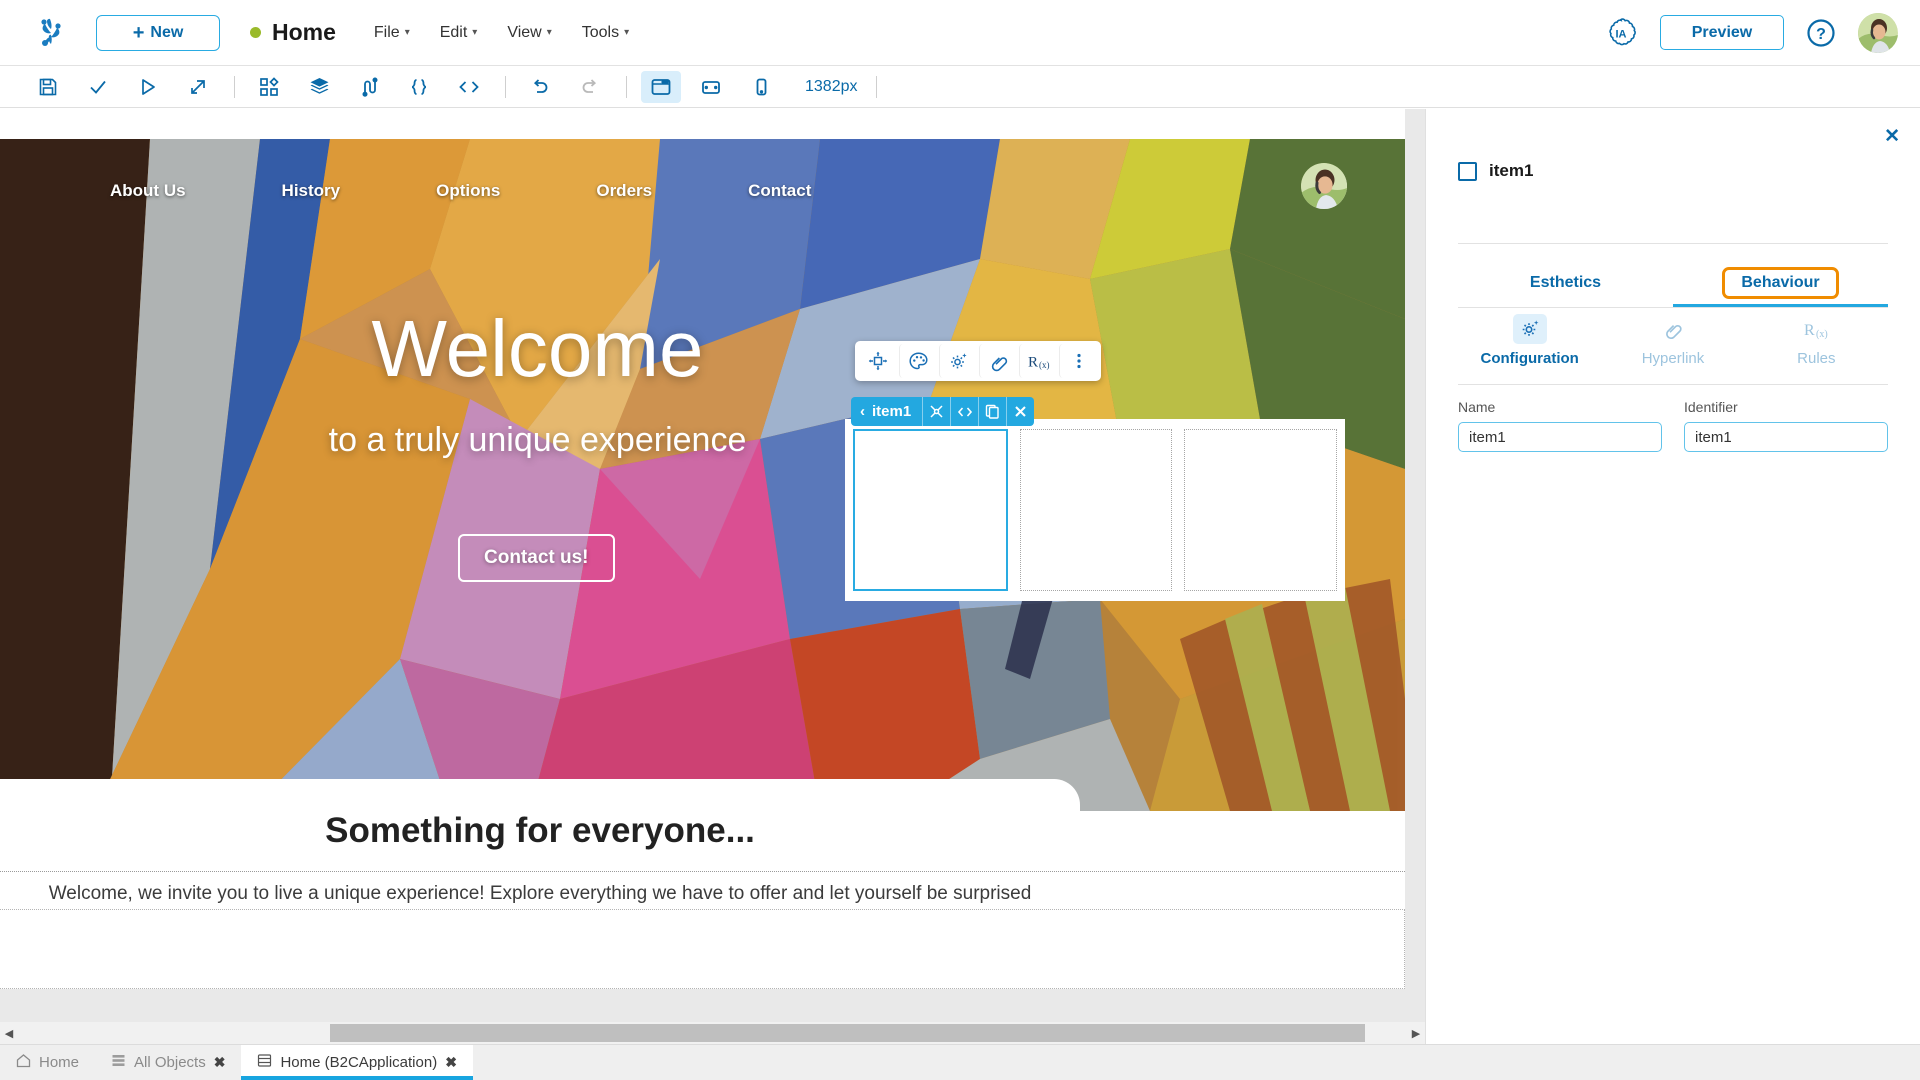  I want to click on kebab-menu-icon, so click(1078, 361).